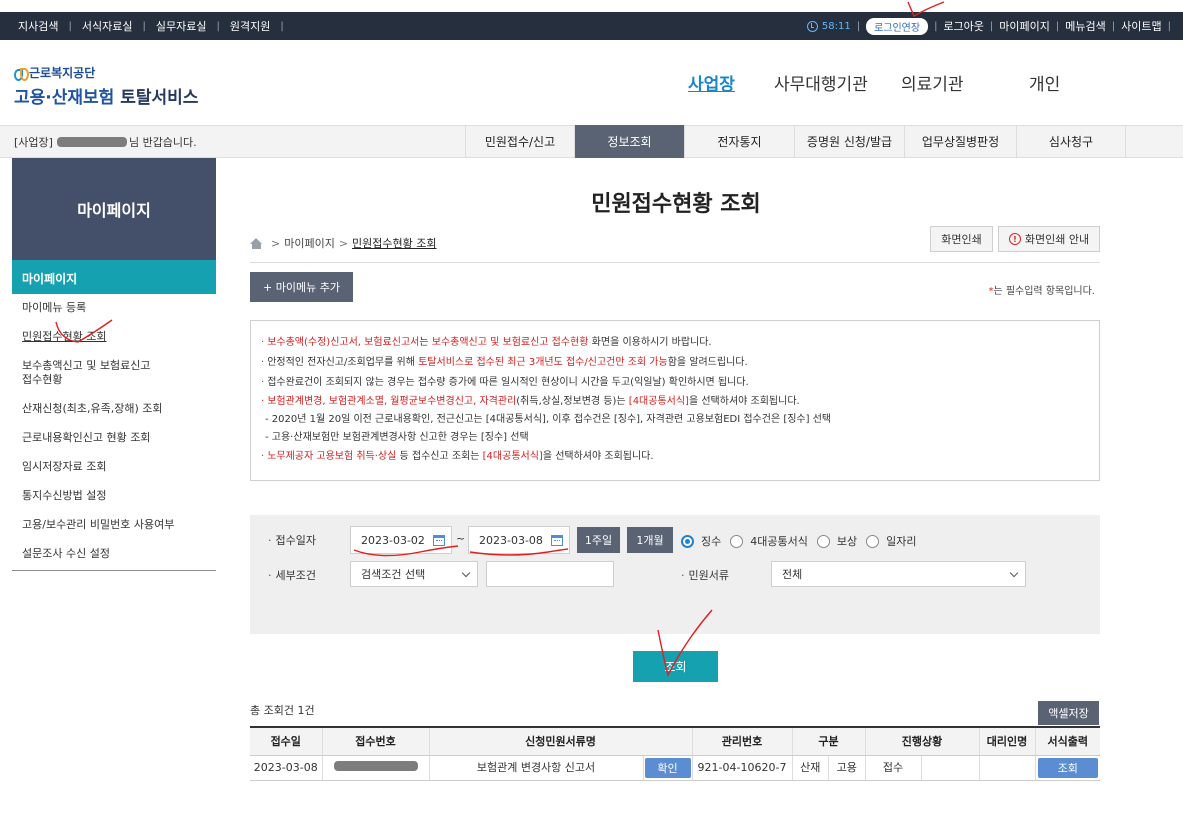 Image resolution: width=1183 pixels, height=818 pixels. Describe the element at coordinates (650, 540) in the screenshot. I see `range-1month-button: 1개월` at that location.